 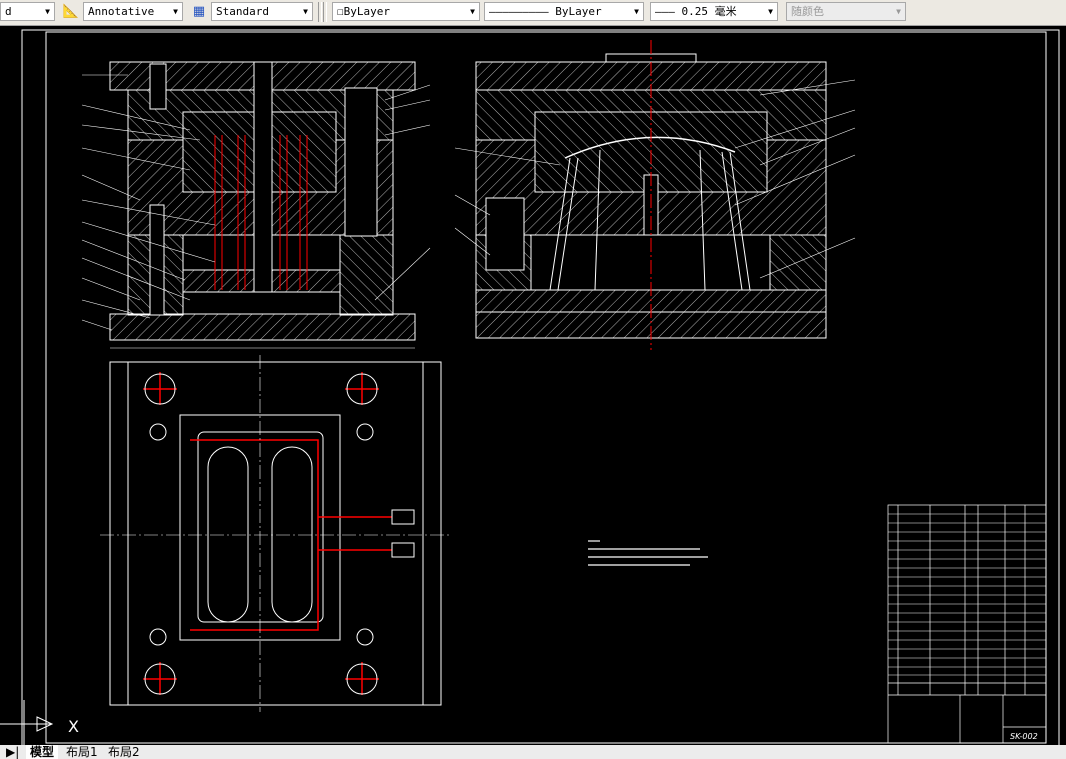 I want to click on lineweight-combo: ——— 0.25 毫米 ▼, so click(x=714, y=11).